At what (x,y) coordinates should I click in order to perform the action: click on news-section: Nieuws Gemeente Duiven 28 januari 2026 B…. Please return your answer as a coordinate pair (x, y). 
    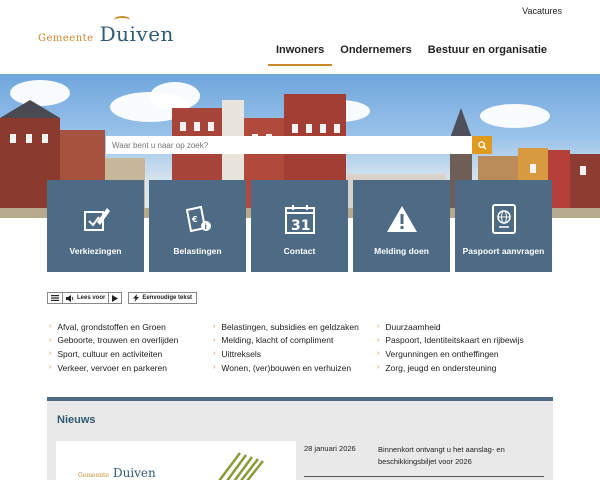
    Looking at the image, I should click on (300, 438).